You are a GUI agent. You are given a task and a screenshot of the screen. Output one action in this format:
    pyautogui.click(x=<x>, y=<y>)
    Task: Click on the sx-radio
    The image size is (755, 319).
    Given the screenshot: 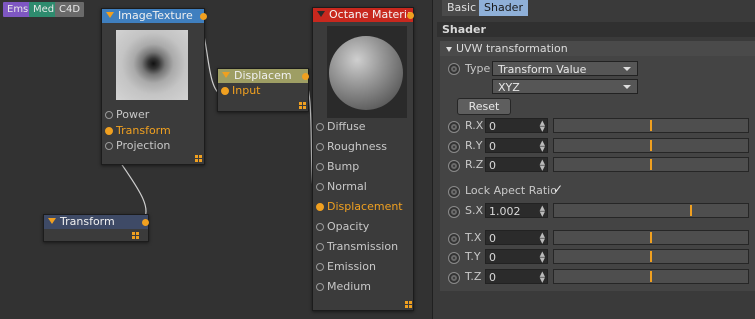 What is the action you would take?
    pyautogui.click(x=454, y=212)
    